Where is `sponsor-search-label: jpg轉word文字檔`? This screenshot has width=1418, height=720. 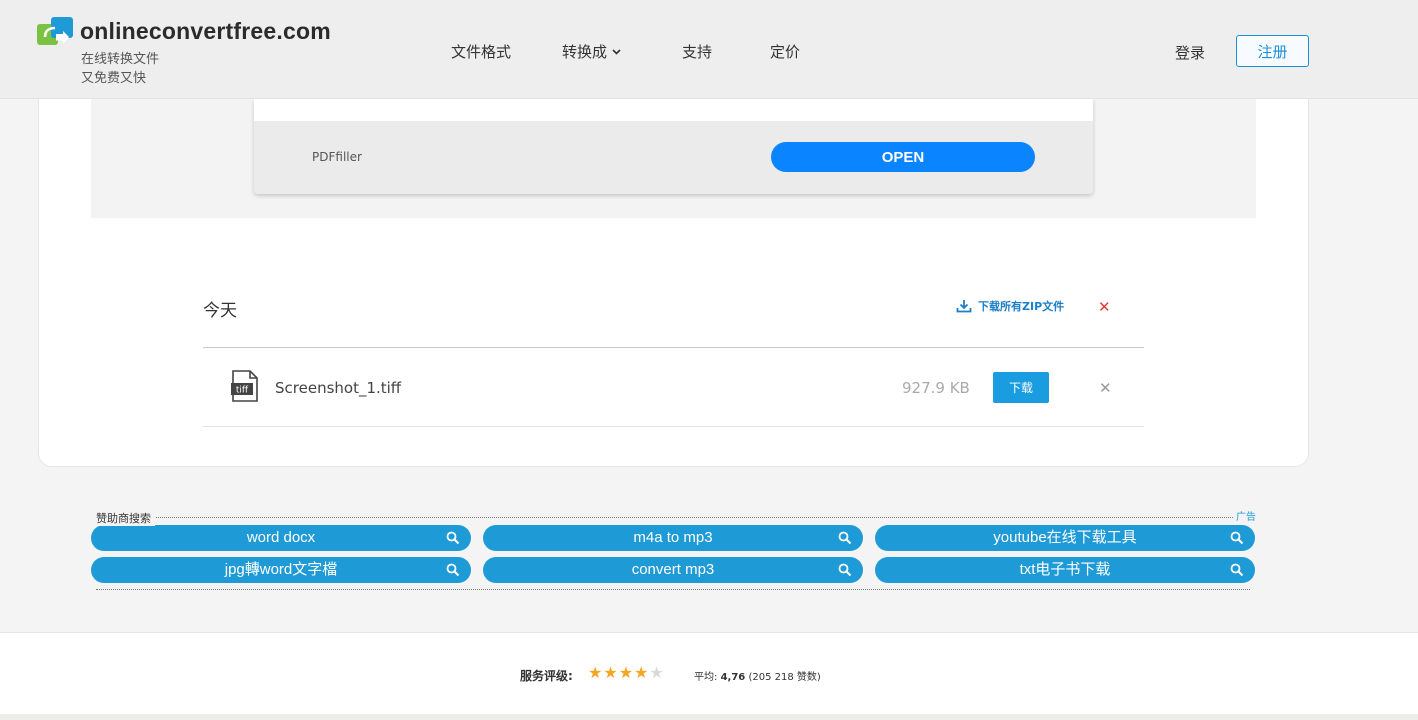 sponsor-search-label: jpg轉word文字檔 is located at coordinates (281, 569).